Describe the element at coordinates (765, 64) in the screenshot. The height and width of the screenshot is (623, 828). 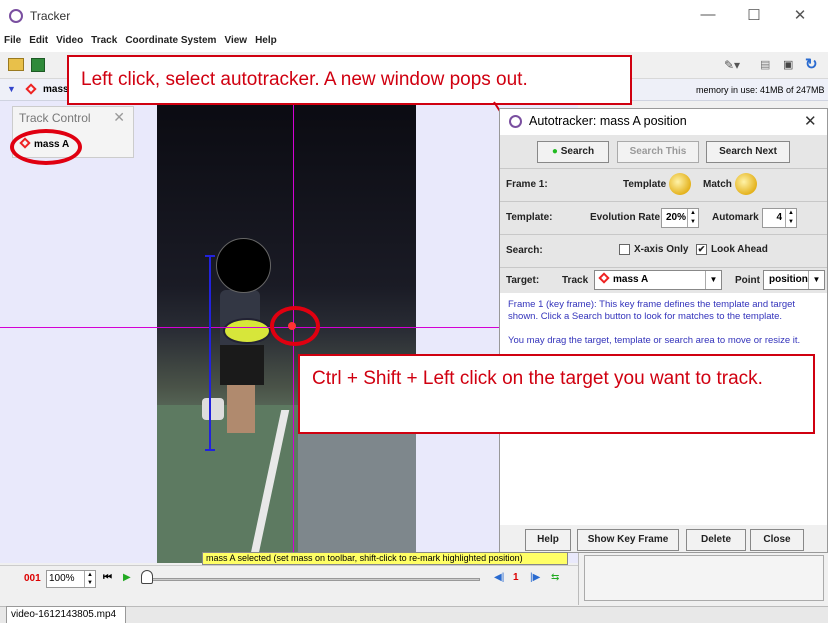
I see `notes-icon: ▤` at that location.